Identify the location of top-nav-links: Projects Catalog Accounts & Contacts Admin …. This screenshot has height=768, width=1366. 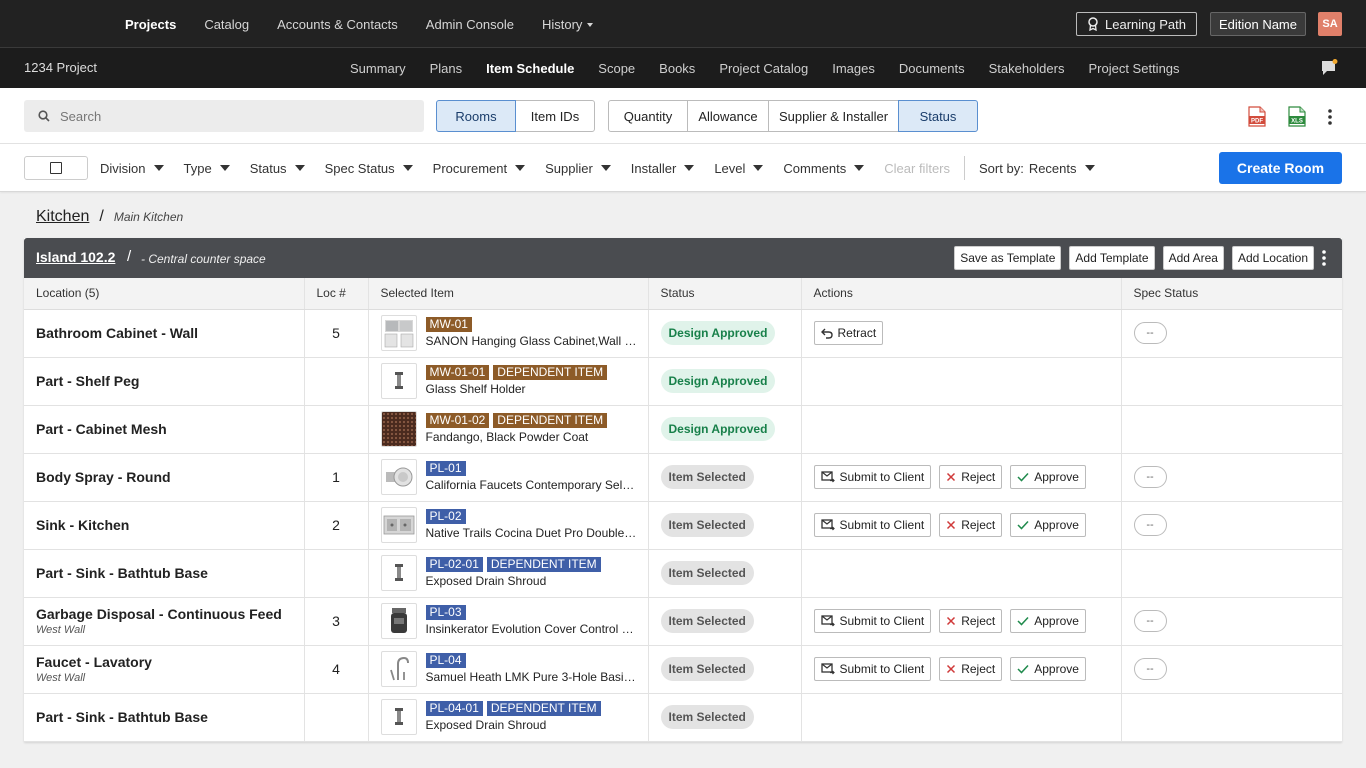
(373, 24).